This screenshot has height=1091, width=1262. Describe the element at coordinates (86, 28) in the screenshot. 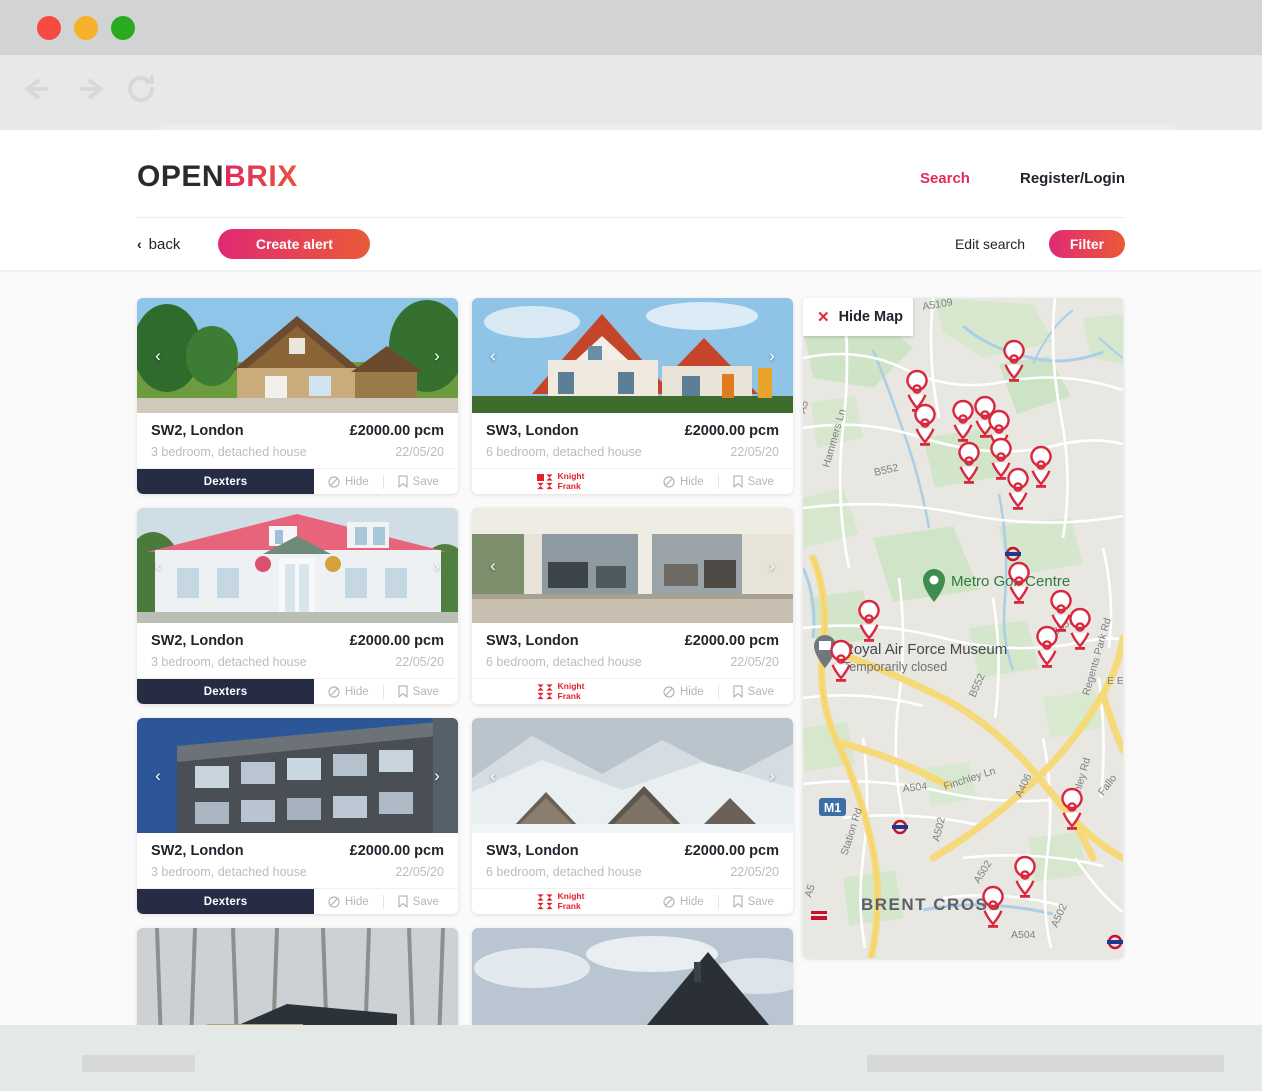

I see `minimize-window-button` at that location.